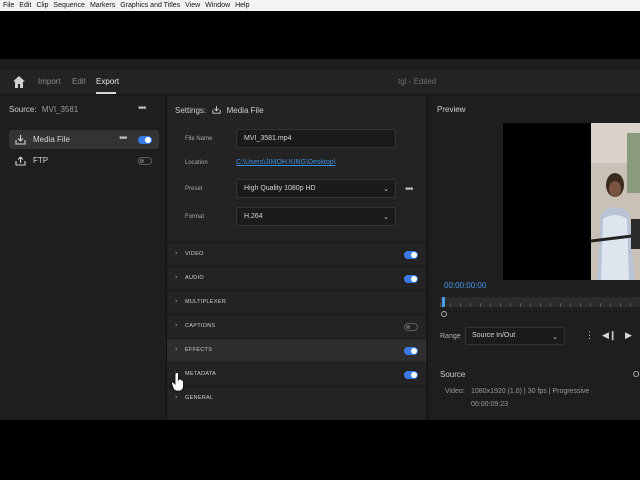 The height and width of the screenshot is (480, 640). What do you see at coordinates (194, 254) in the screenshot?
I see `section-label: VIDEO` at bounding box center [194, 254].